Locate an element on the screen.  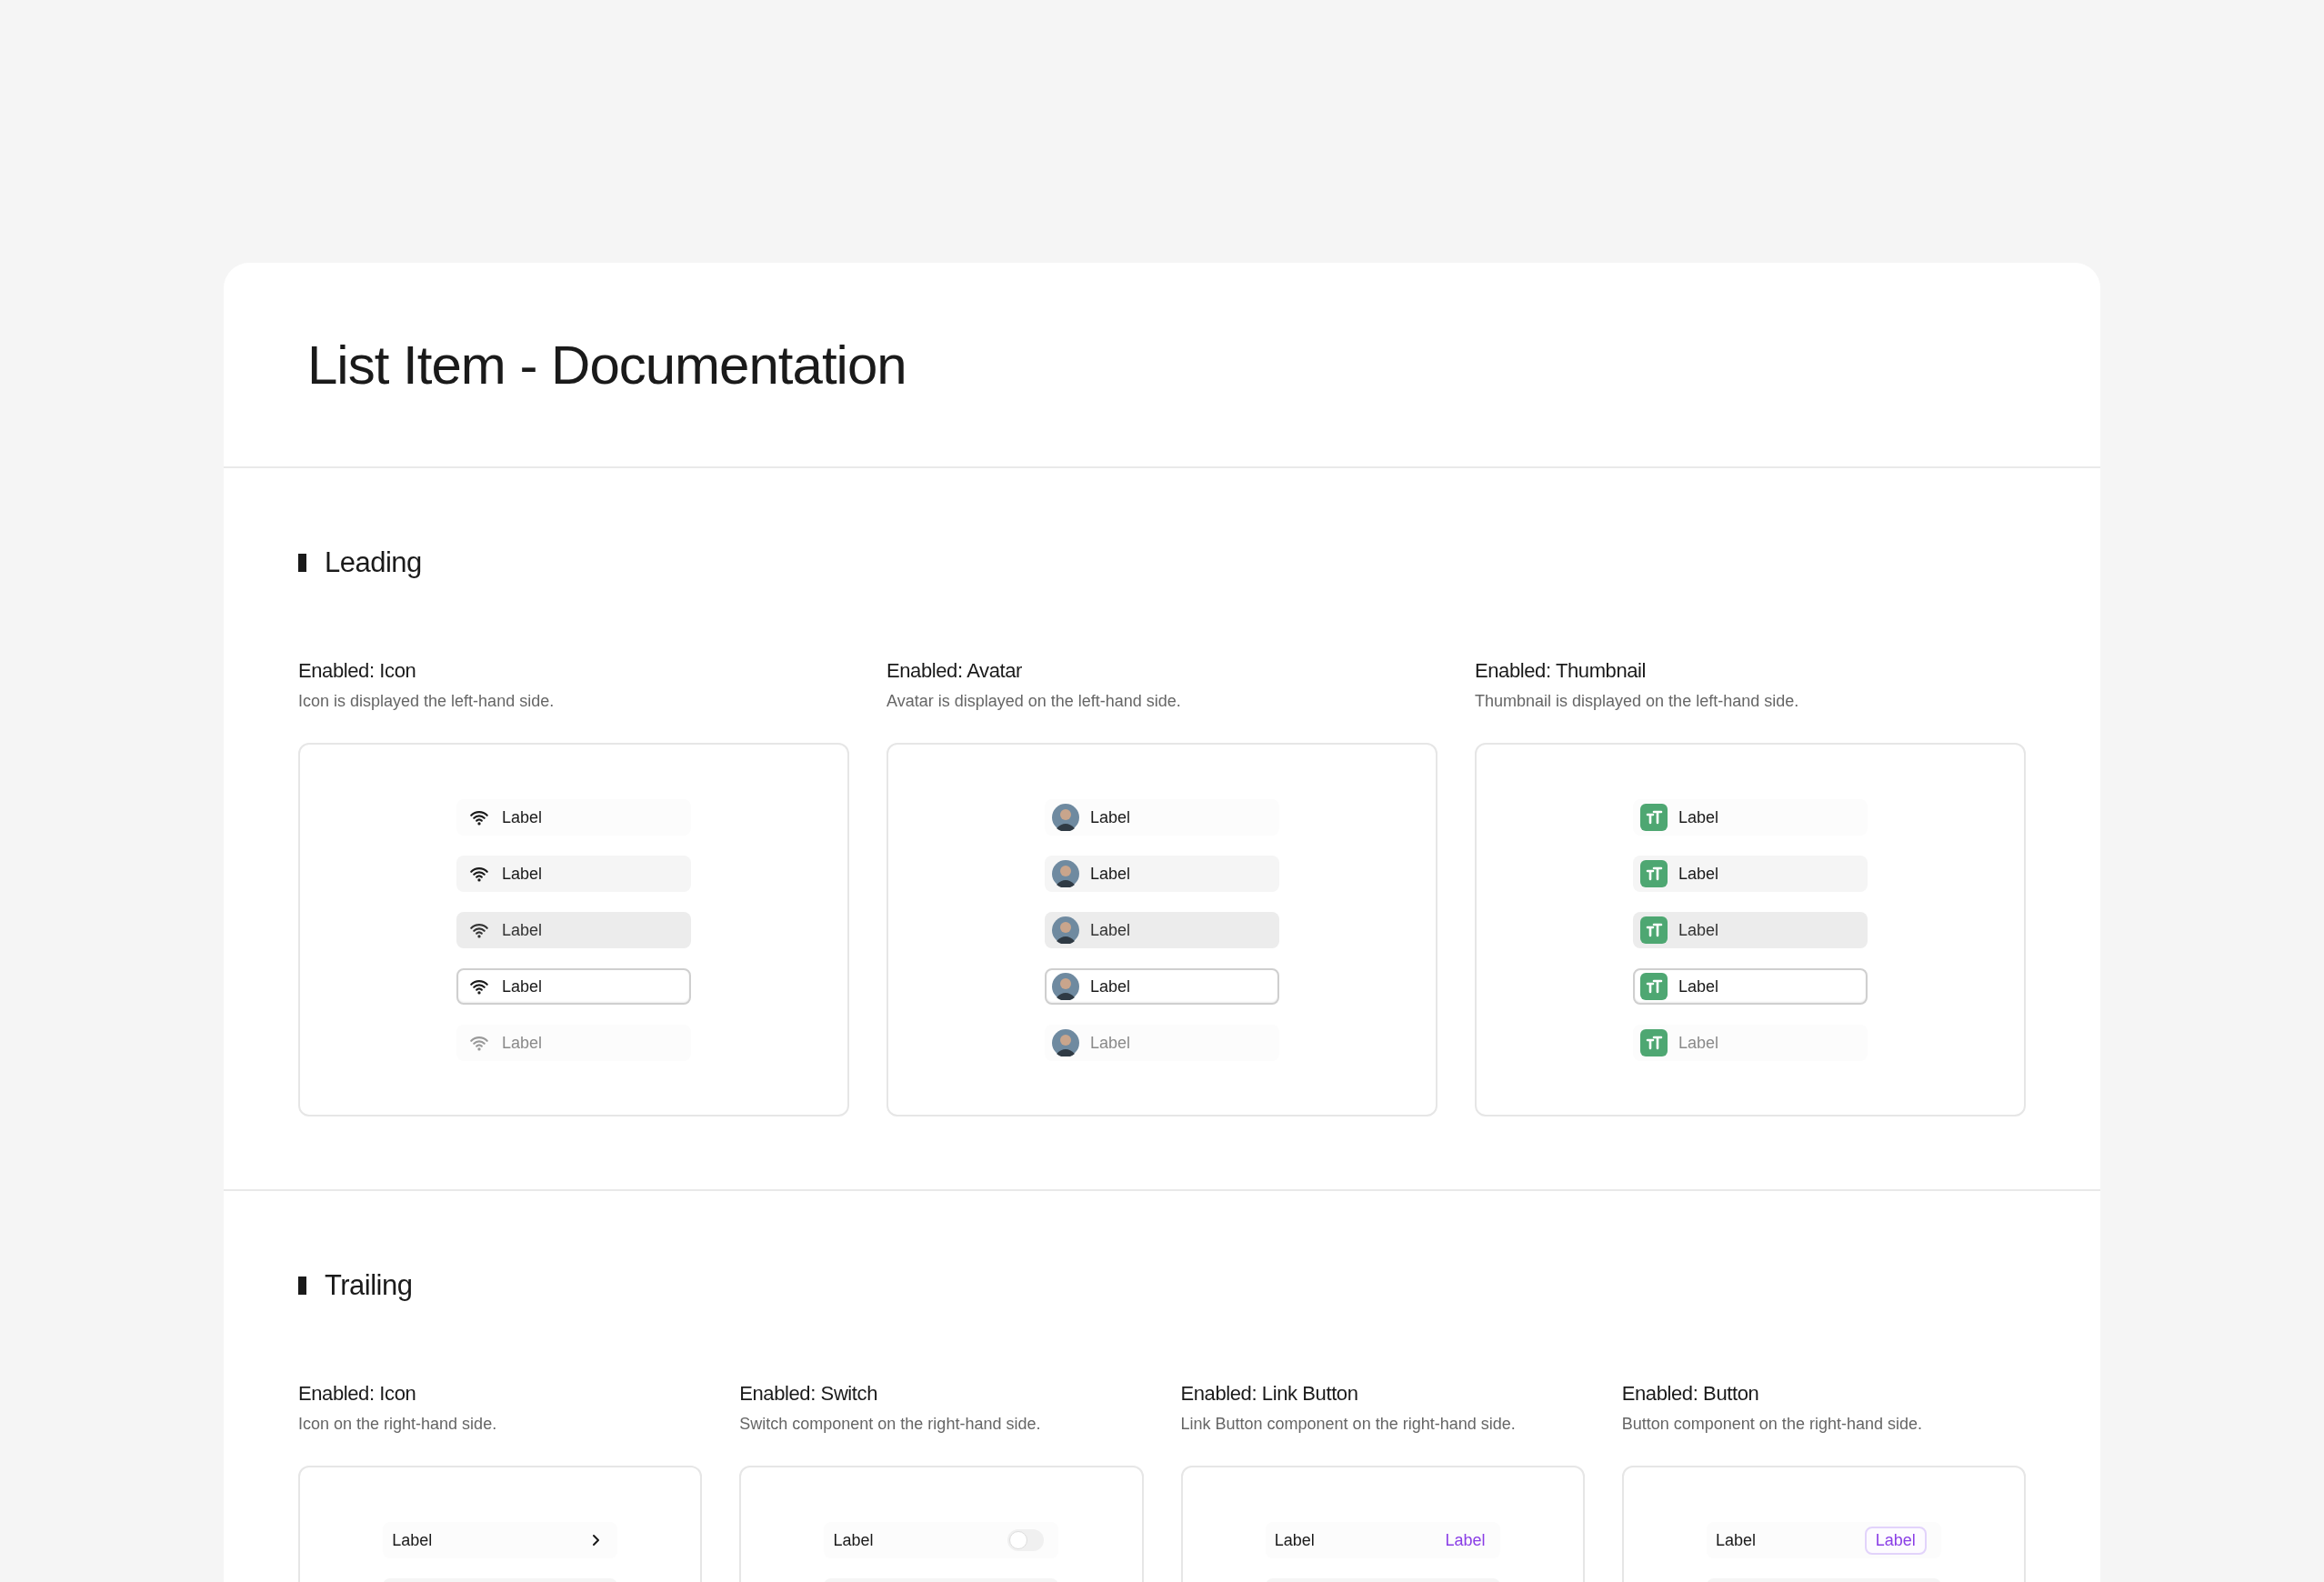
example-description: Icon is displayed the left-hand side. is located at coordinates (427, 701).